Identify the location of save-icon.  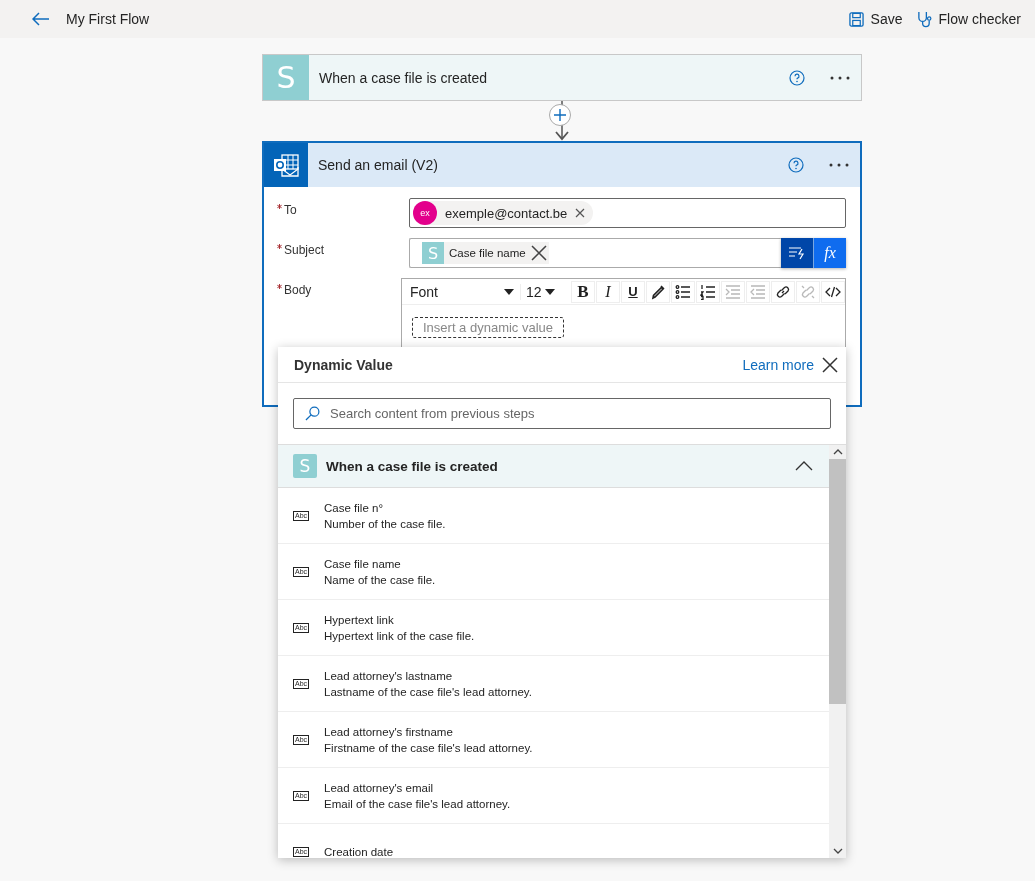
(856, 19).